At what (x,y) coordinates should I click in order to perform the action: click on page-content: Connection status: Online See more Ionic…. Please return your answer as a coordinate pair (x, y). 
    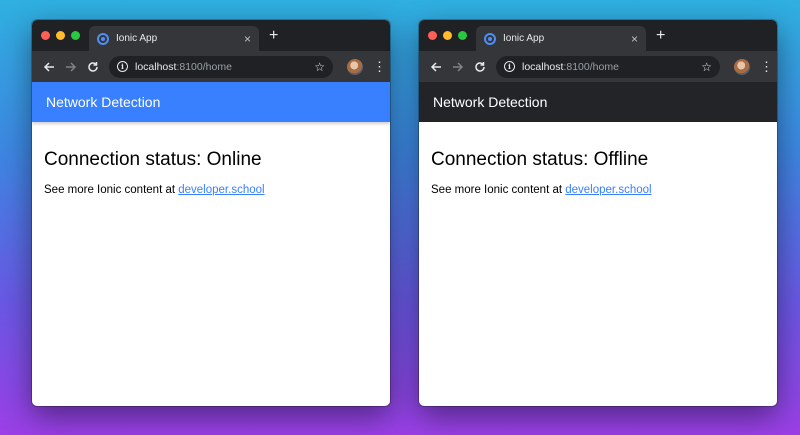
    Looking at the image, I should click on (211, 159).